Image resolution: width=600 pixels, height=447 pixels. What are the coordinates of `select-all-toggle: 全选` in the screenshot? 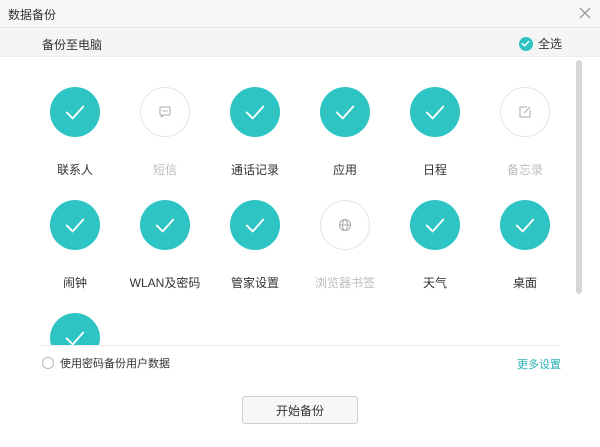 It's located at (540, 43).